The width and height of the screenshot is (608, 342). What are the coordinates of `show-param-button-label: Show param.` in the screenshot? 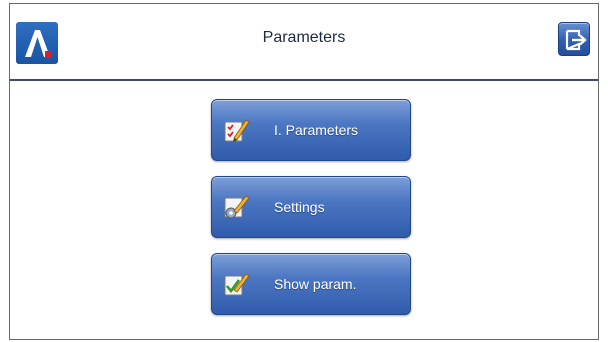 It's located at (315, 284).